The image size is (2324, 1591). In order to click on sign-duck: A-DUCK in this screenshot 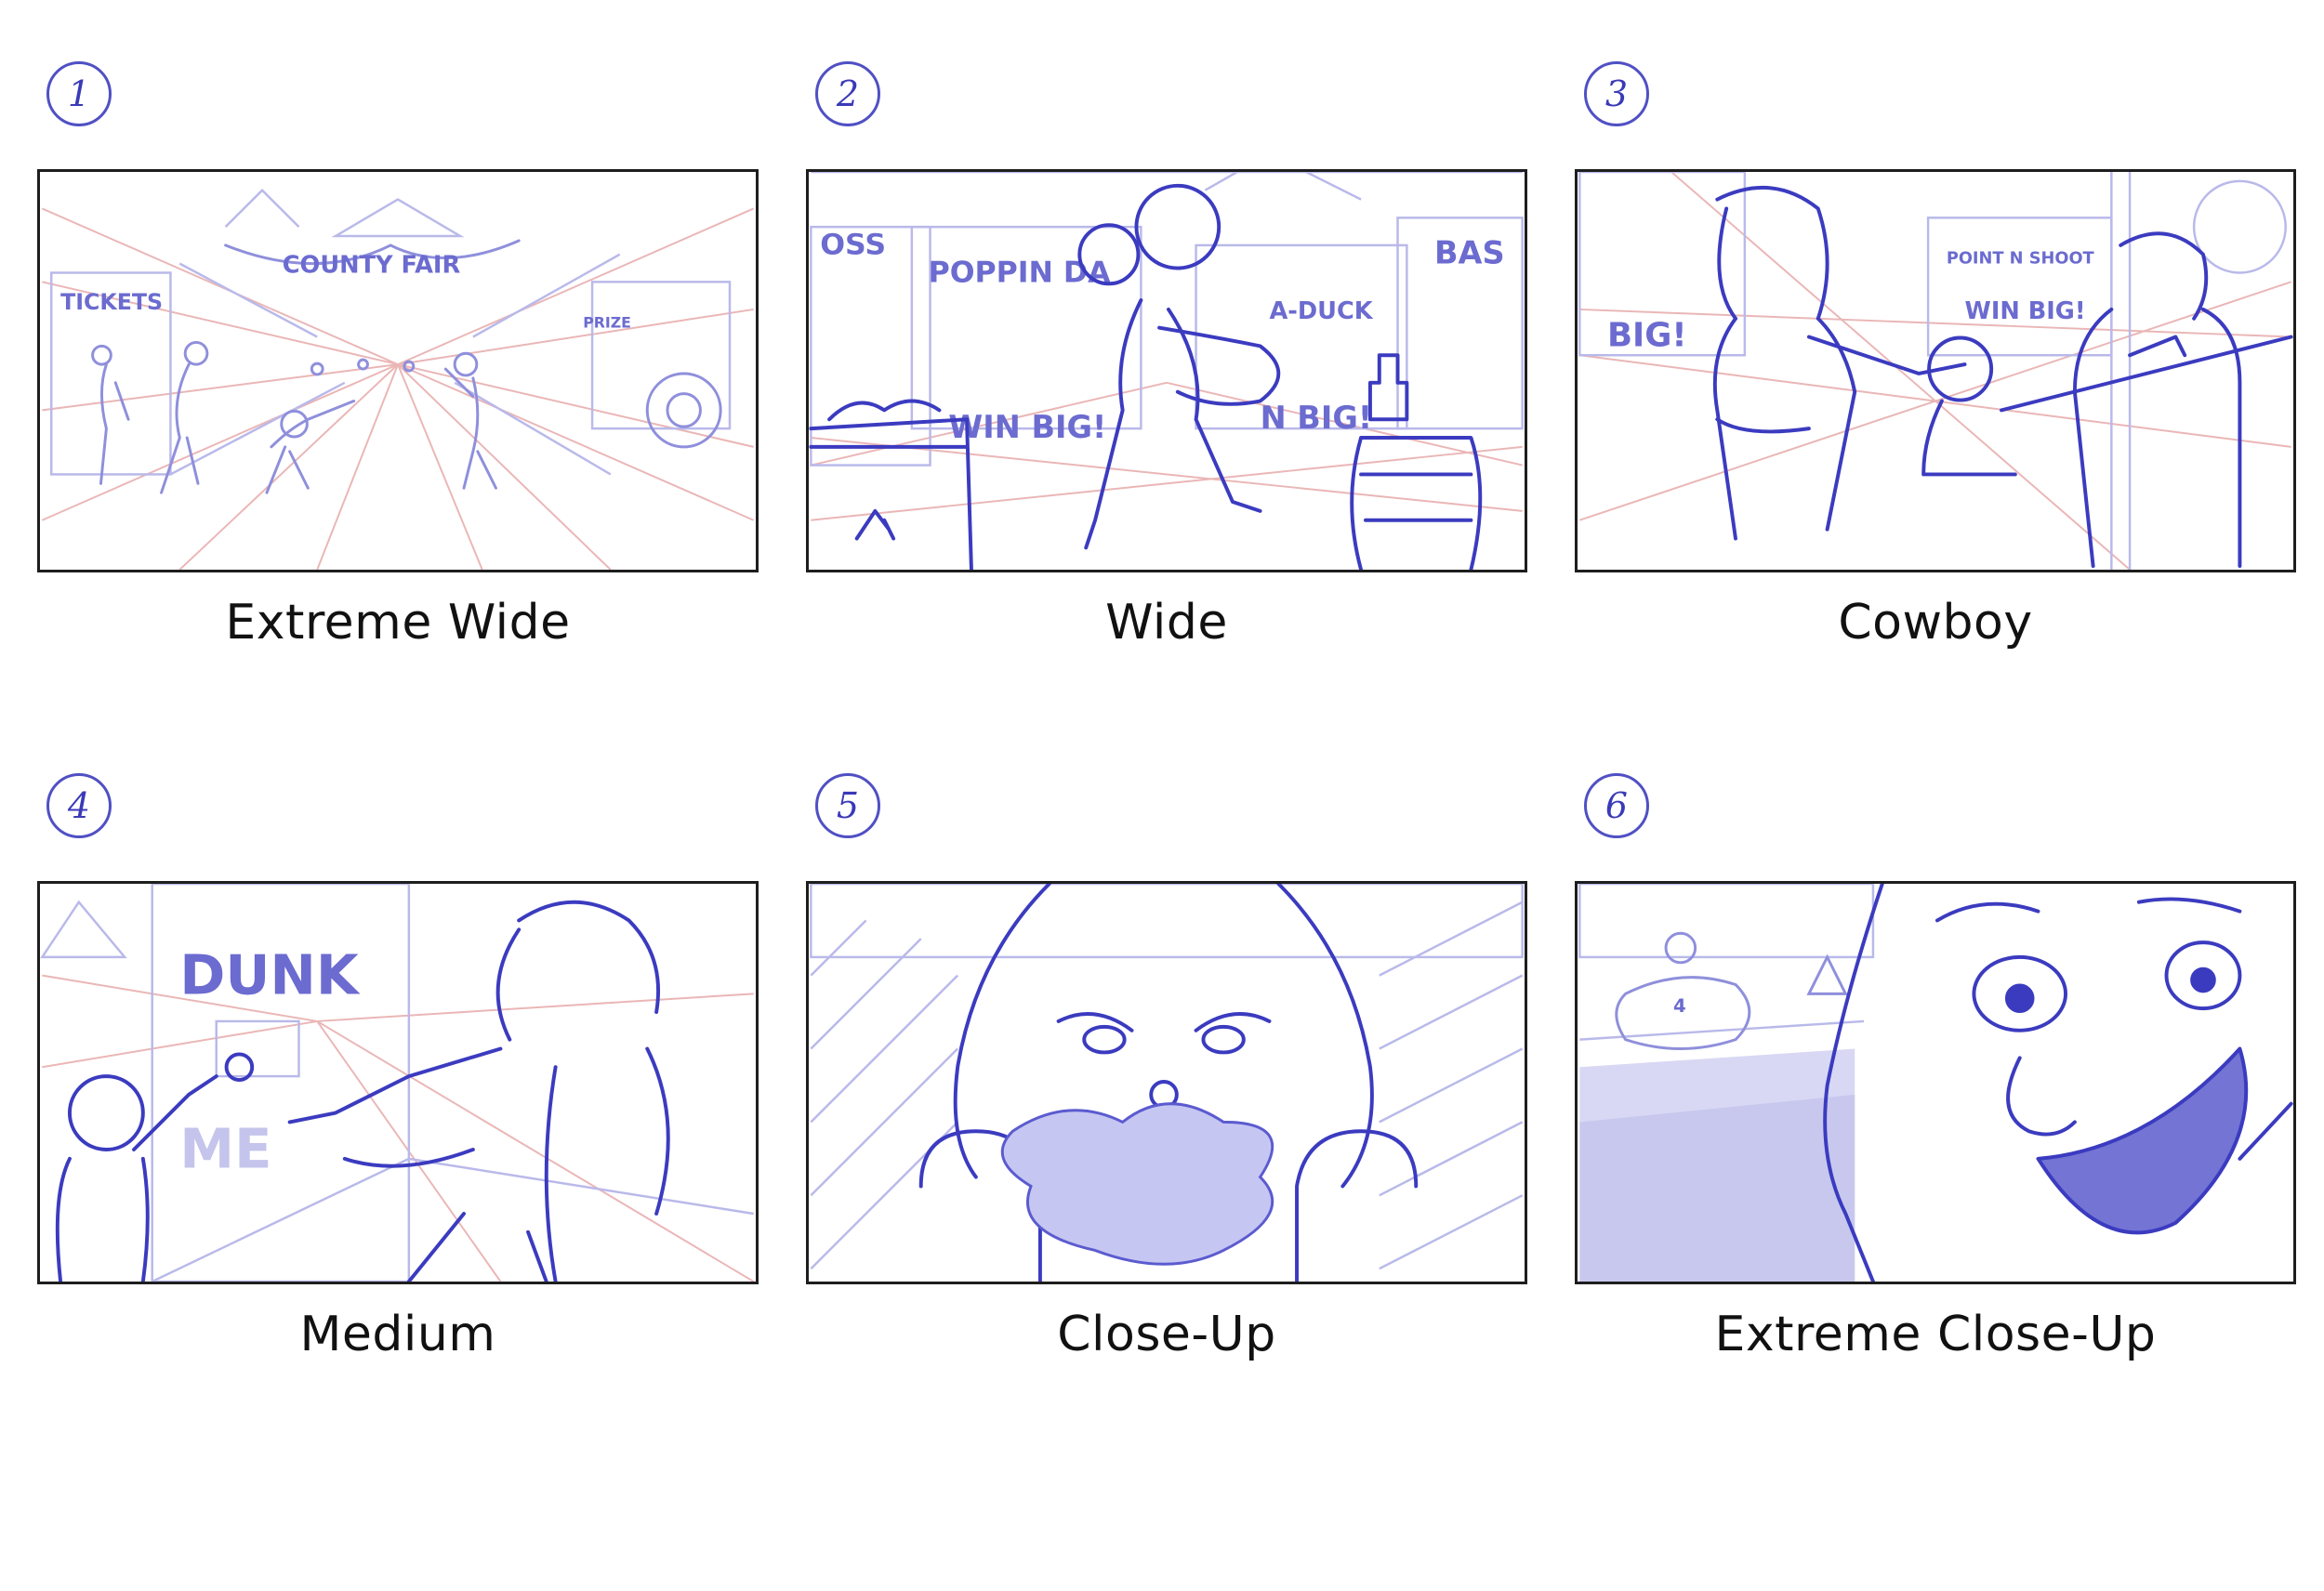, I will do `click(1321, 311)`.